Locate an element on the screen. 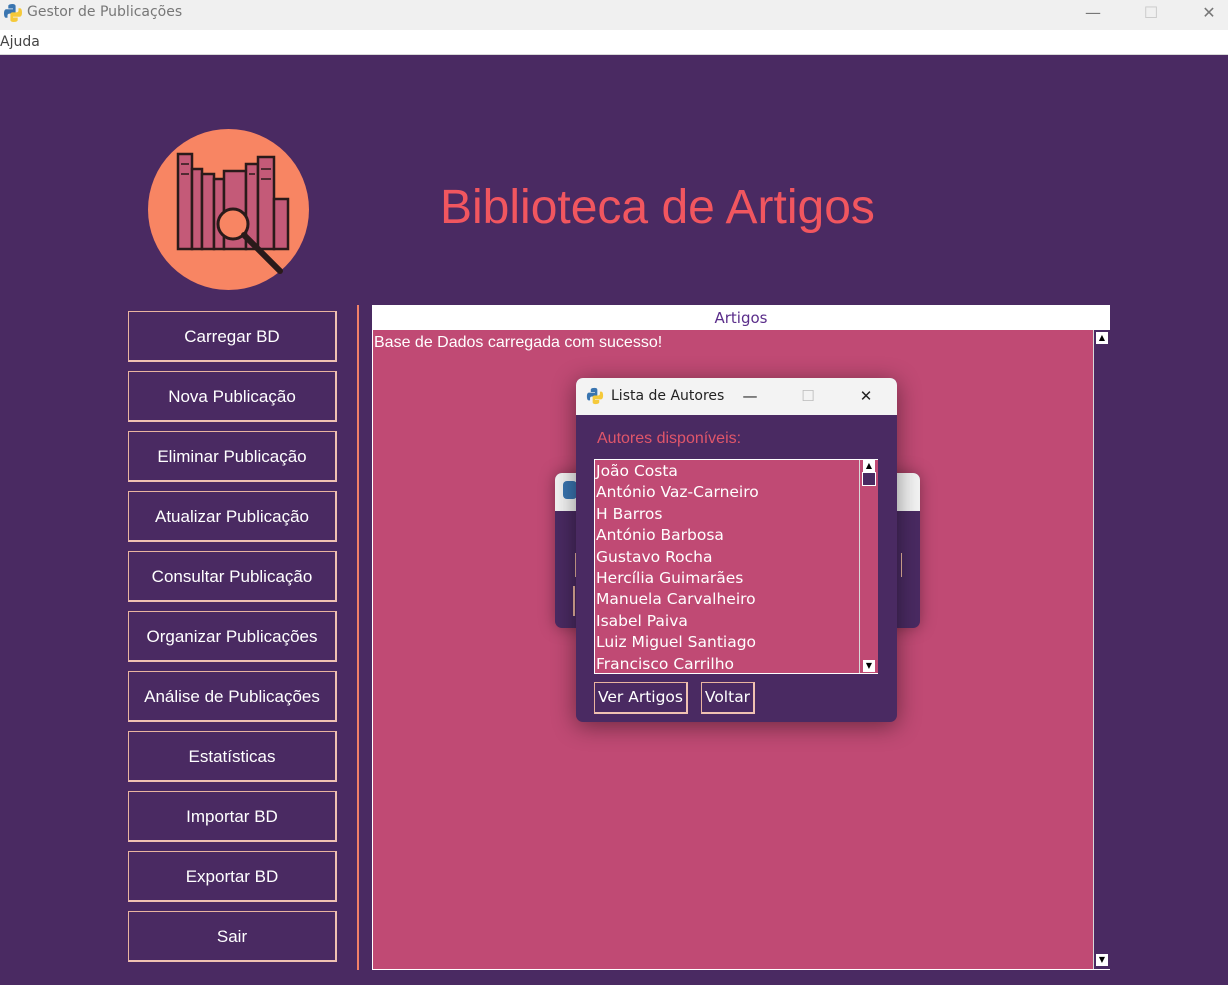 The image size is (1228, 985). button-edge is located at coordinates (574, 601).